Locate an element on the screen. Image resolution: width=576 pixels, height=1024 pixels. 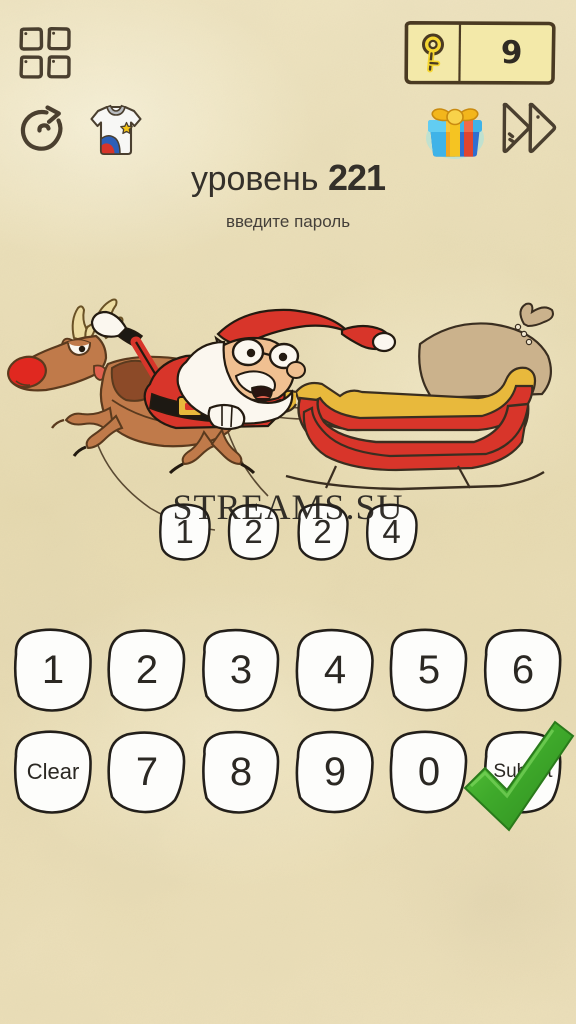
key-6: 6 is located at coordinates (523, 670).